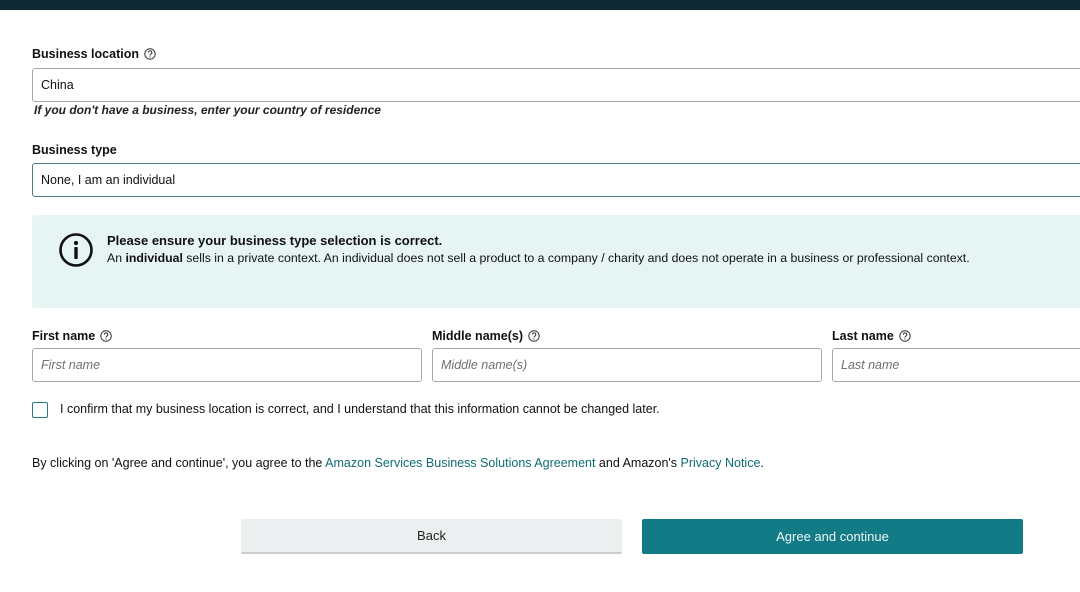  I want to click on top-bar, so click(540, 5).